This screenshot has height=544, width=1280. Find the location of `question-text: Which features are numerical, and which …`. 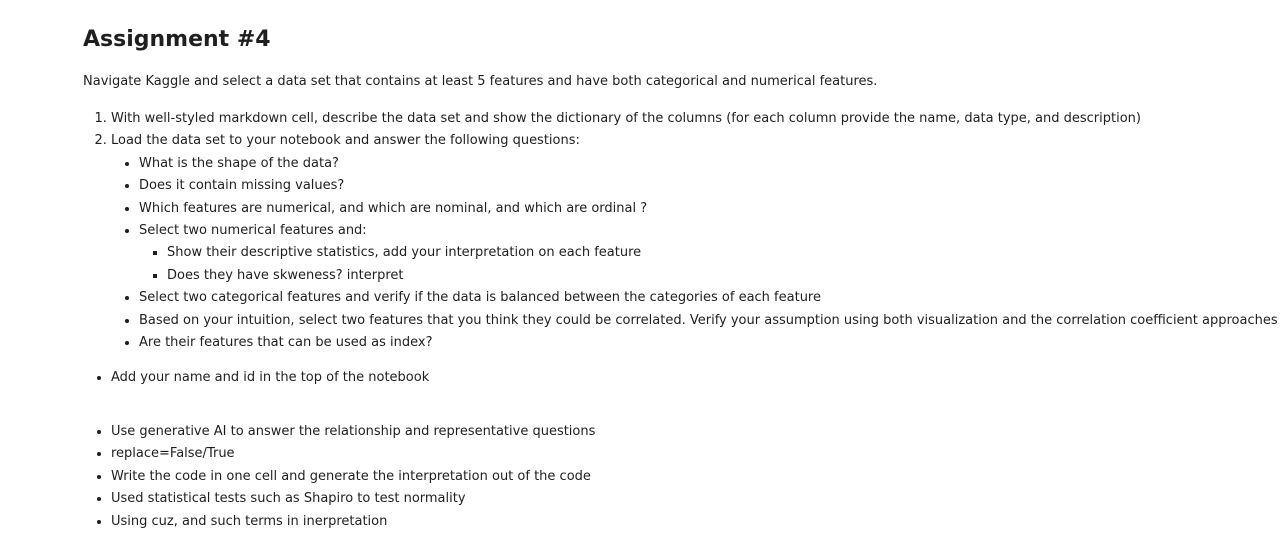

question-text: Which features are numerical, and which … is located at coordinates (393, 208).